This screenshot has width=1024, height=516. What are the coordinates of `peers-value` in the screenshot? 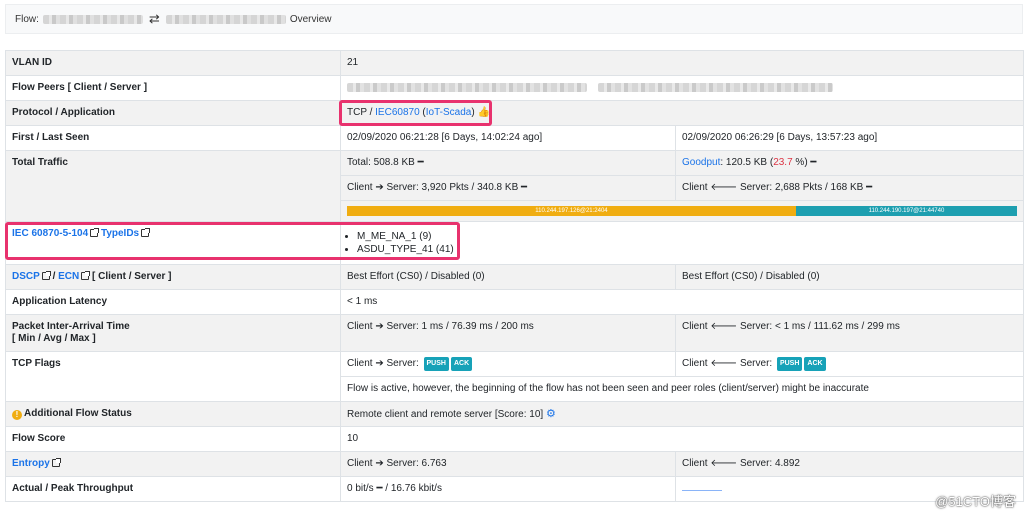 It's located at (682, 88).